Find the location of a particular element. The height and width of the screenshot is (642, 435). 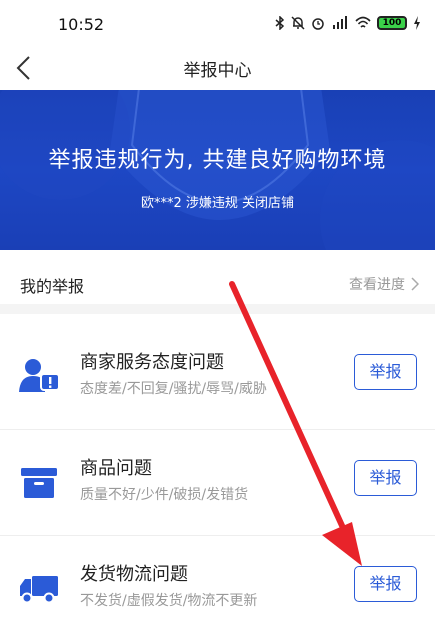

nav-bar: 举报中心 is located at coordinates (217, 68).